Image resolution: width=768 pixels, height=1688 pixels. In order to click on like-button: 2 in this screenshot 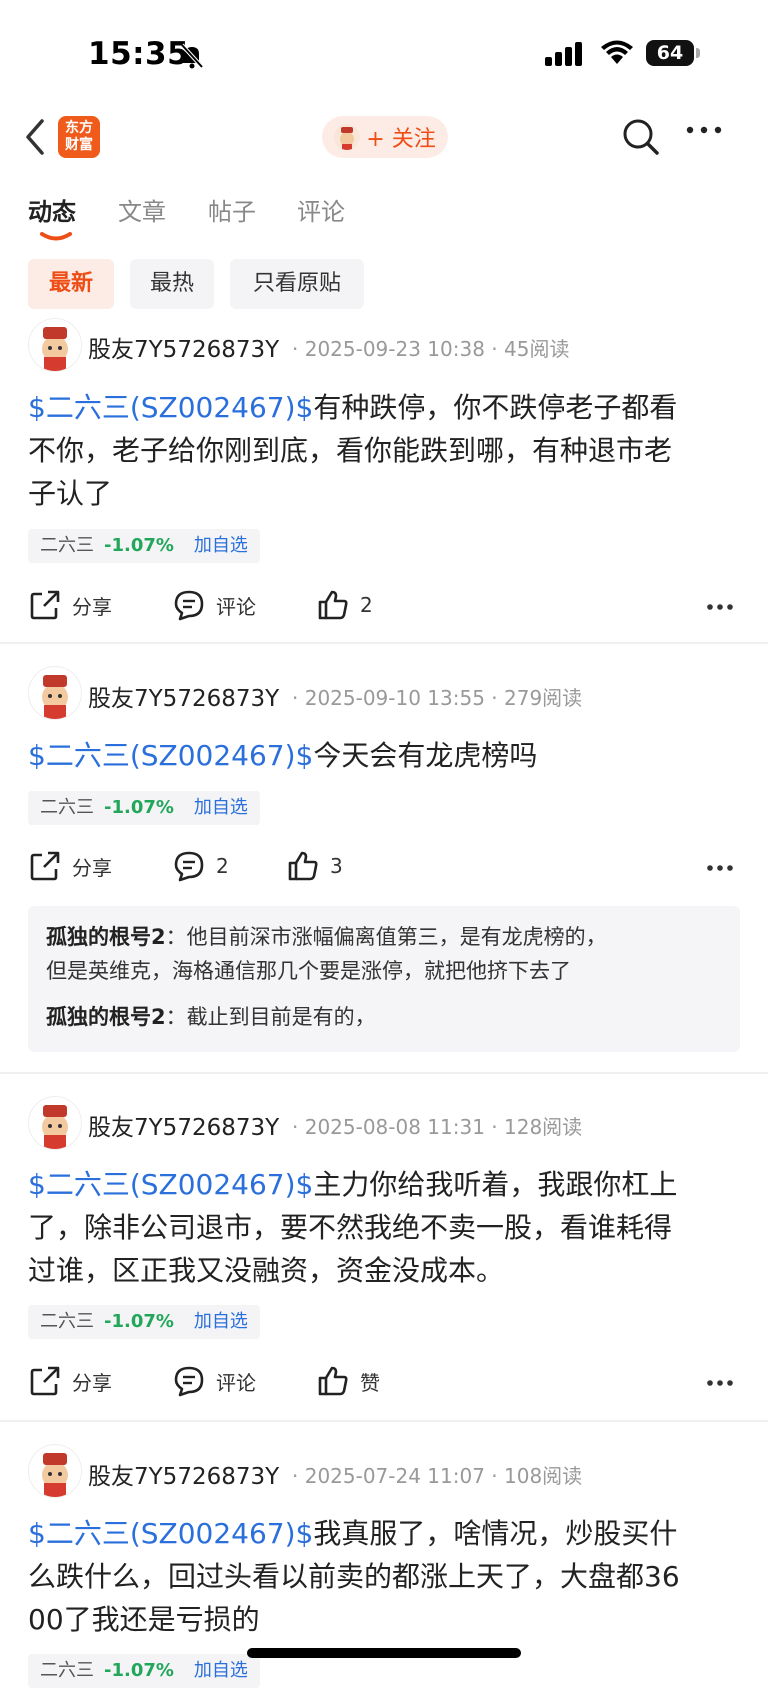, I will do `click(344, 605)`.